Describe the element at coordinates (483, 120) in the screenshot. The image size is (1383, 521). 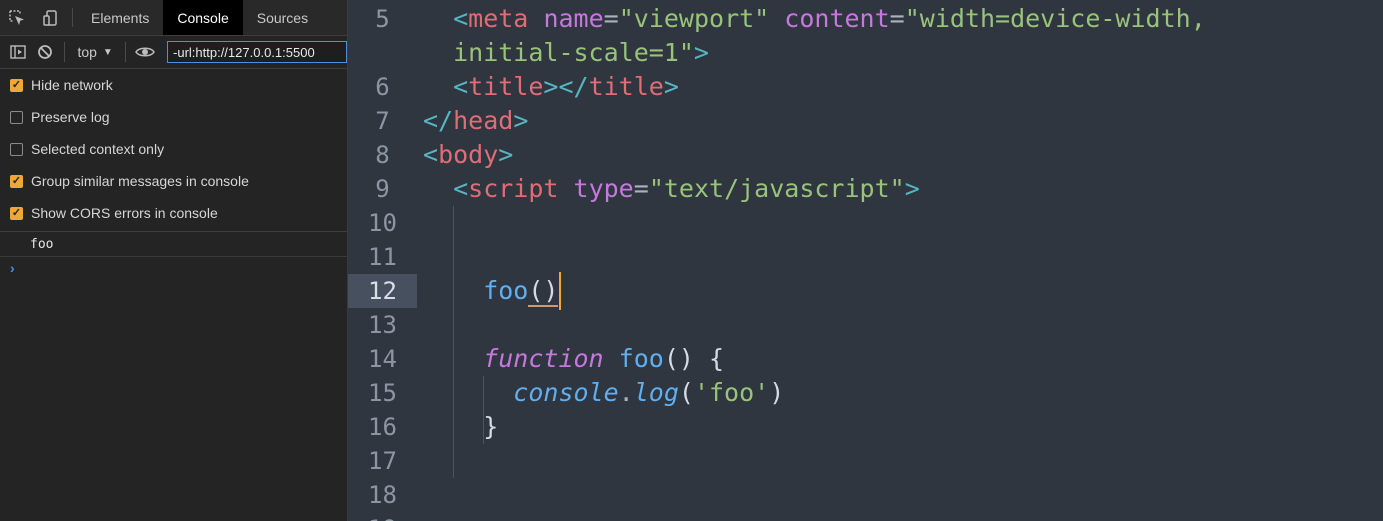
I see `code-token: head` at that location.